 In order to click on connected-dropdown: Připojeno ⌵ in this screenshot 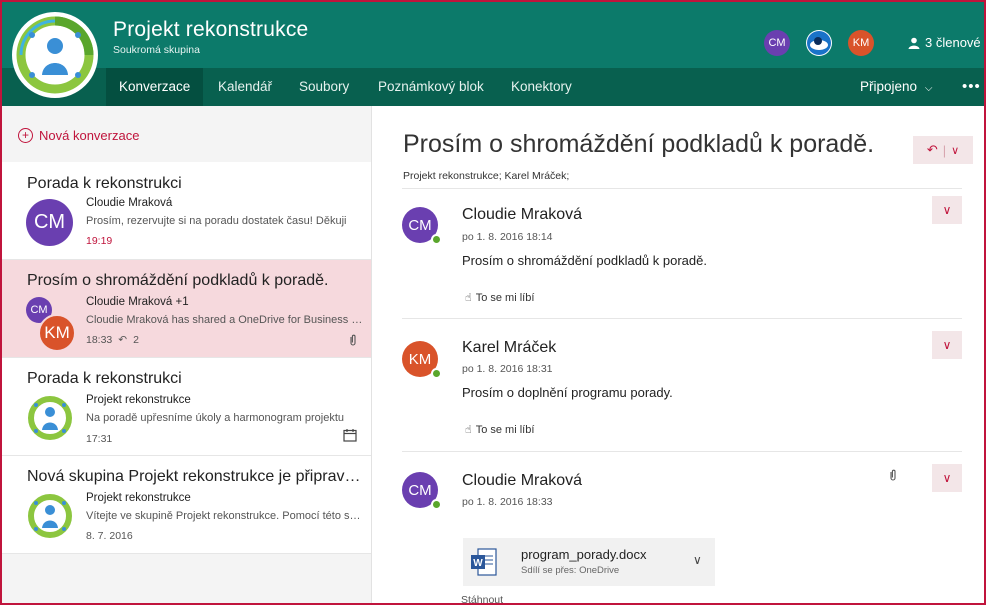, I will do `click(896, 87)`.